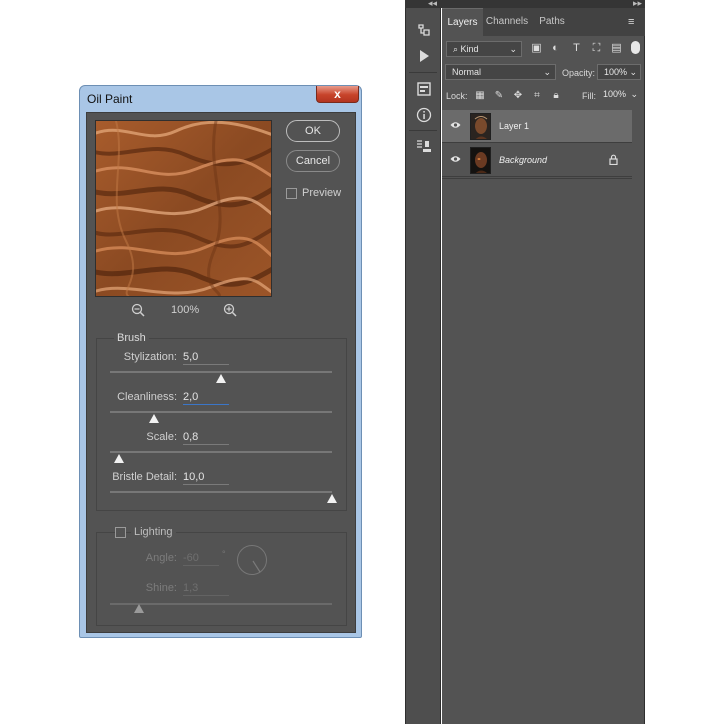 This screenshot has height=724, width=725. What do you see at coordinates (579, 73) in the screenshot?
I see `opacity-label: Opacity:` at bounding box center [579, 73].